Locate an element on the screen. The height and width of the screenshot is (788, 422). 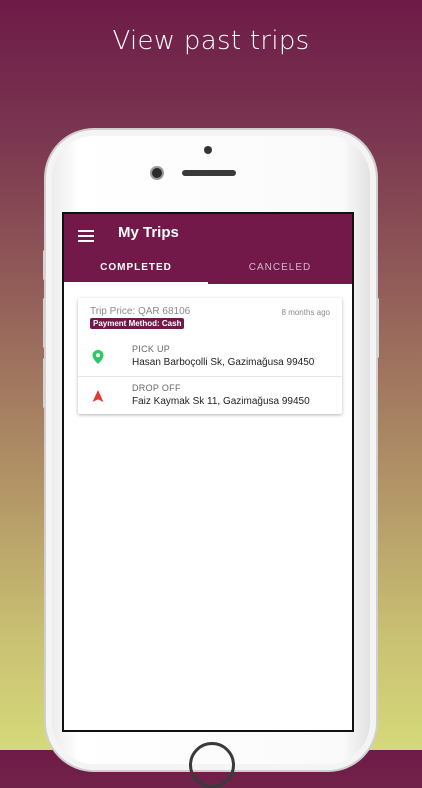
tab-bar: COMPLETED CANCELED is located at coordinates (208, 269).